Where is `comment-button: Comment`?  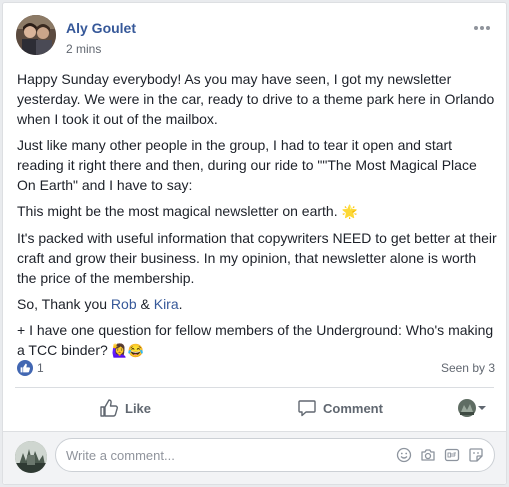
comment-button: Comment is located at coordinates (340, 408).